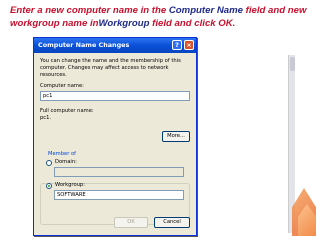 The width and height of the screenshot is (320, 240). Describe the element at coordinates (172, 222) in the screenshot. I see `cancel-button: Cancel` at that location.